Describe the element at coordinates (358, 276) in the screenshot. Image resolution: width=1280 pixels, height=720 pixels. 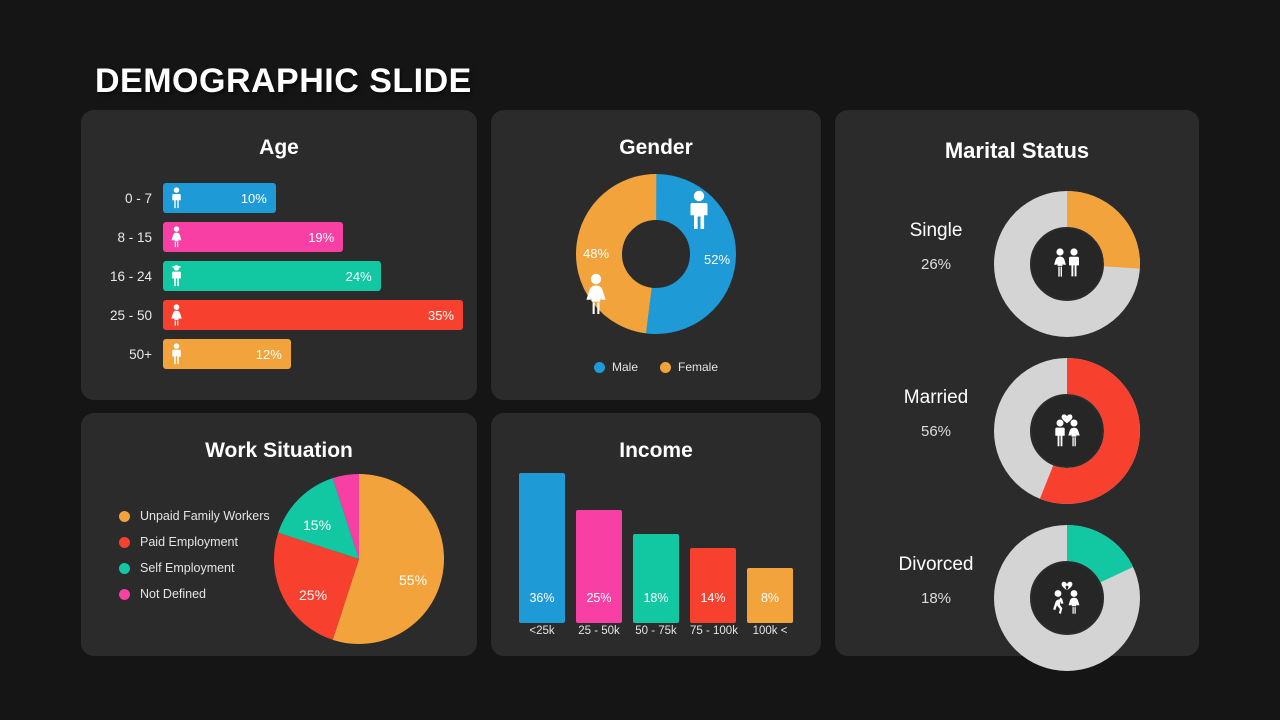
I see `age-value-label: 24%` at that location.